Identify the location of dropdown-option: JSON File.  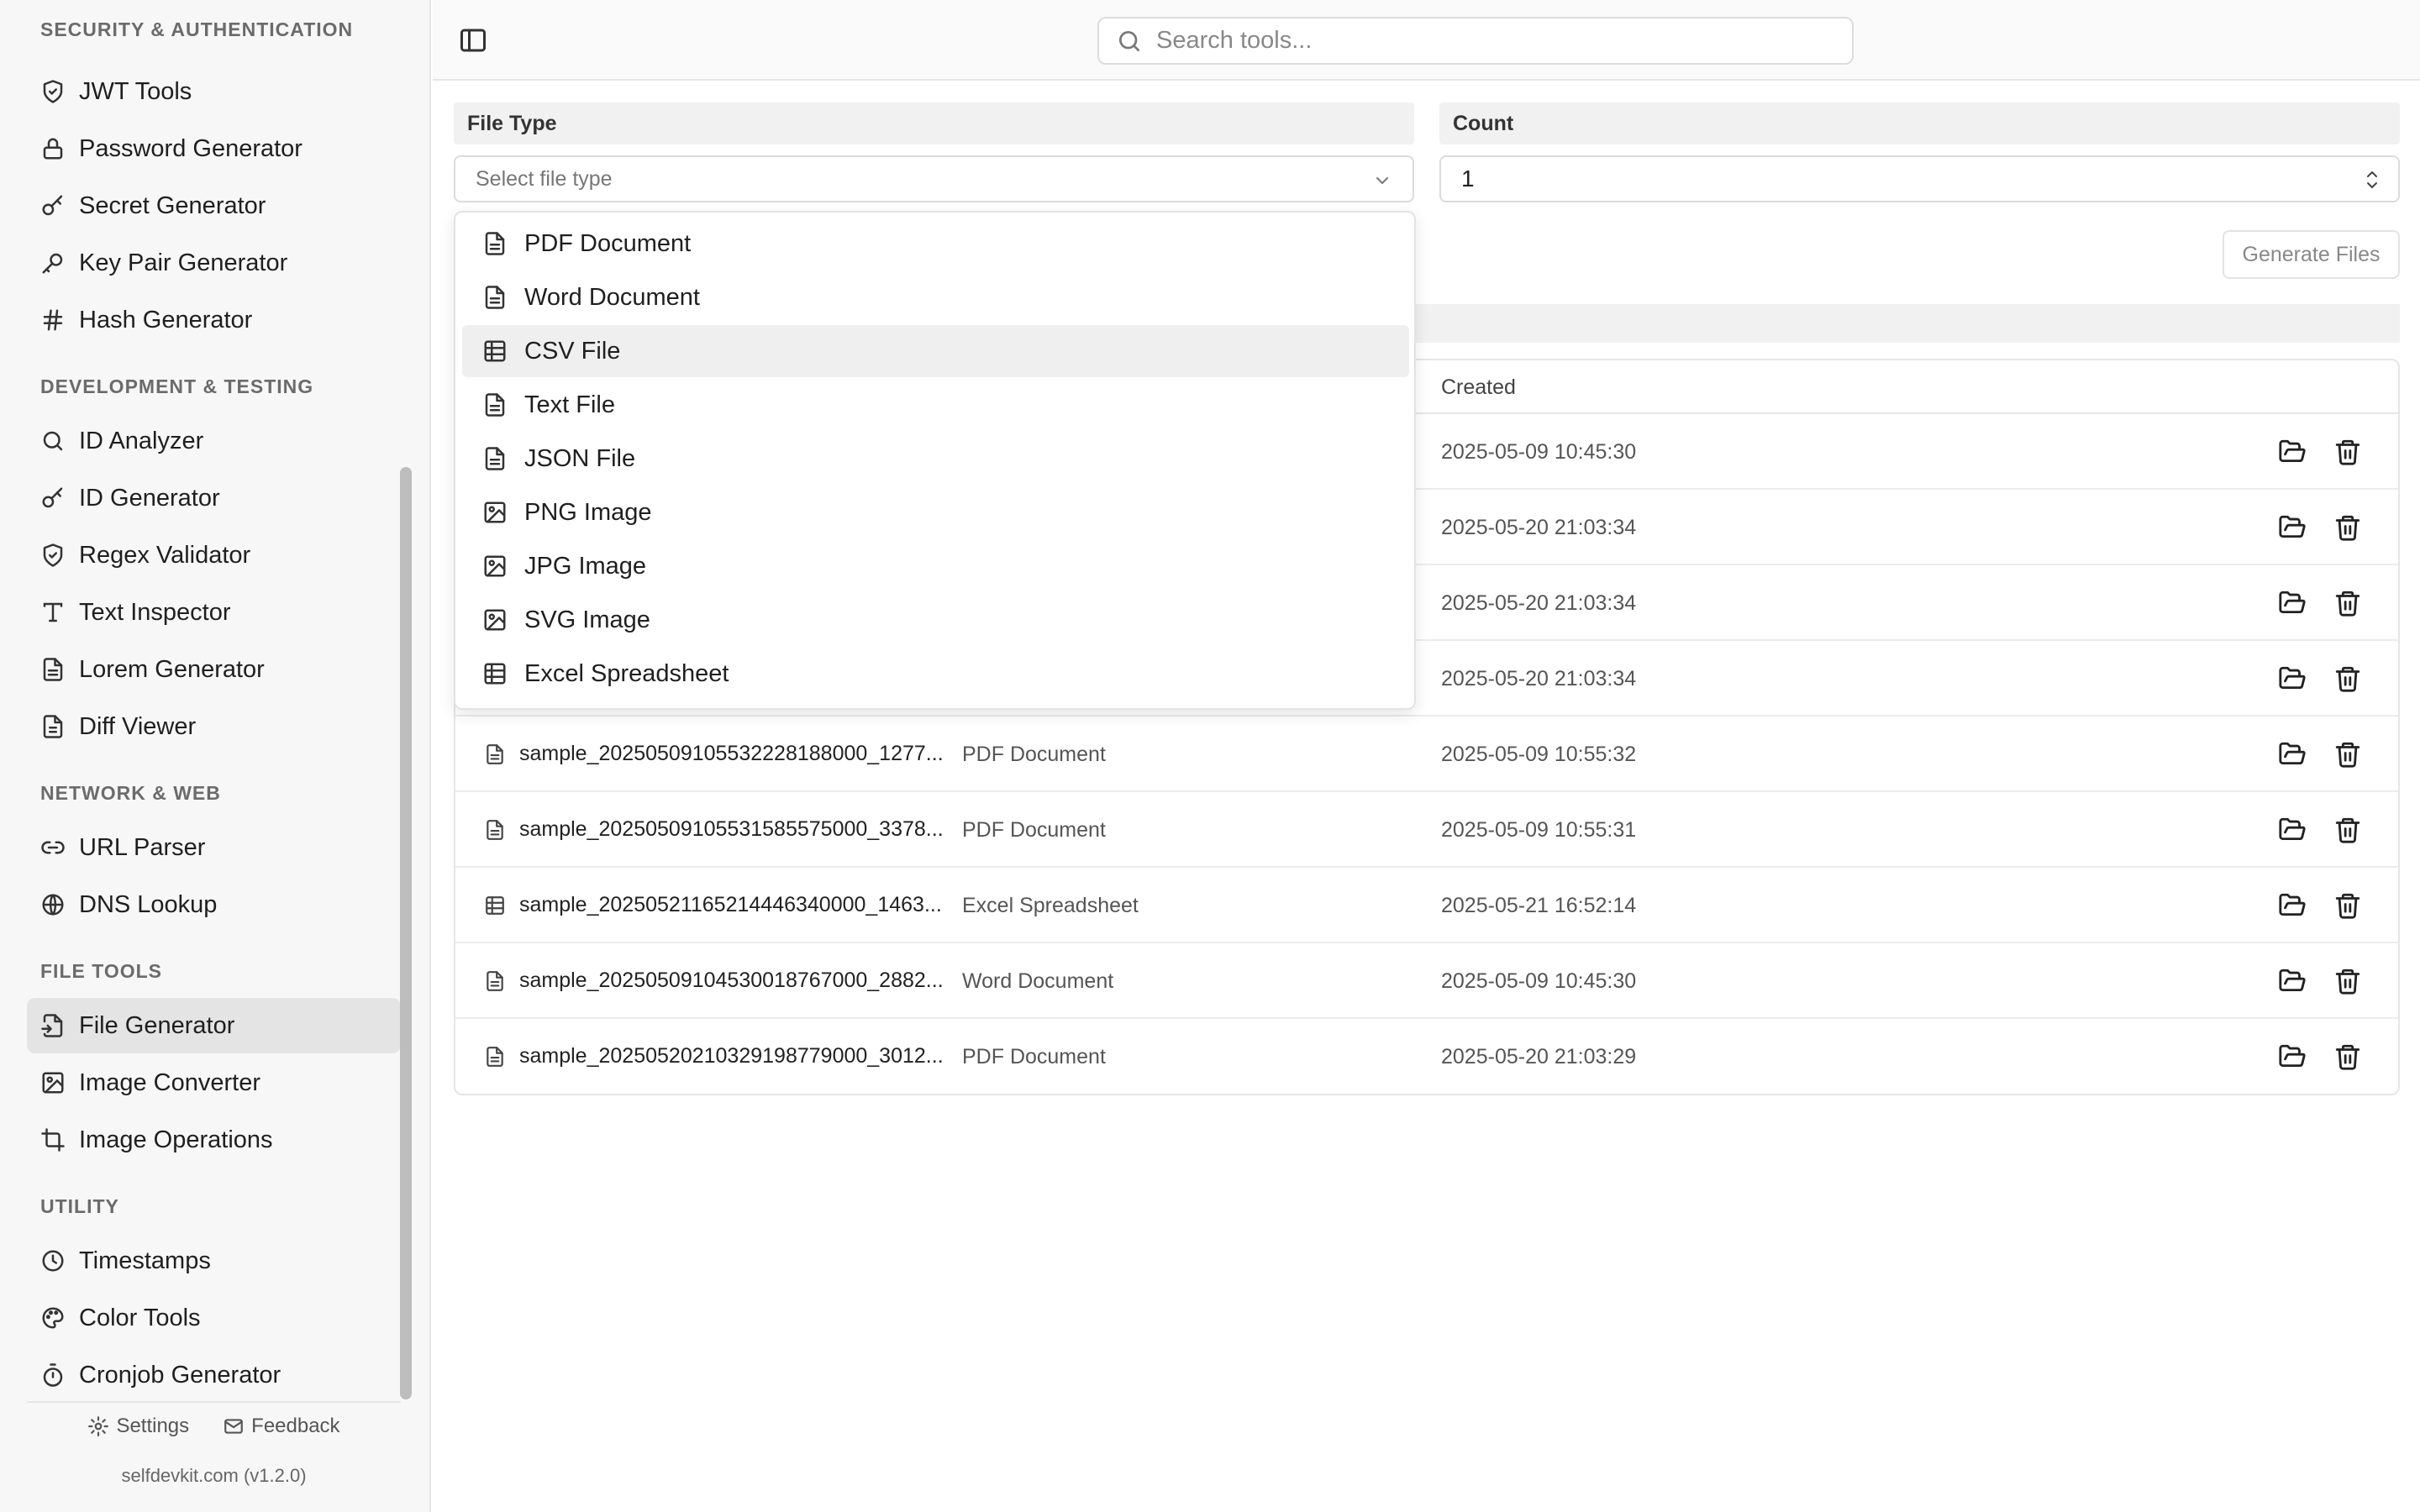
(935, 459).